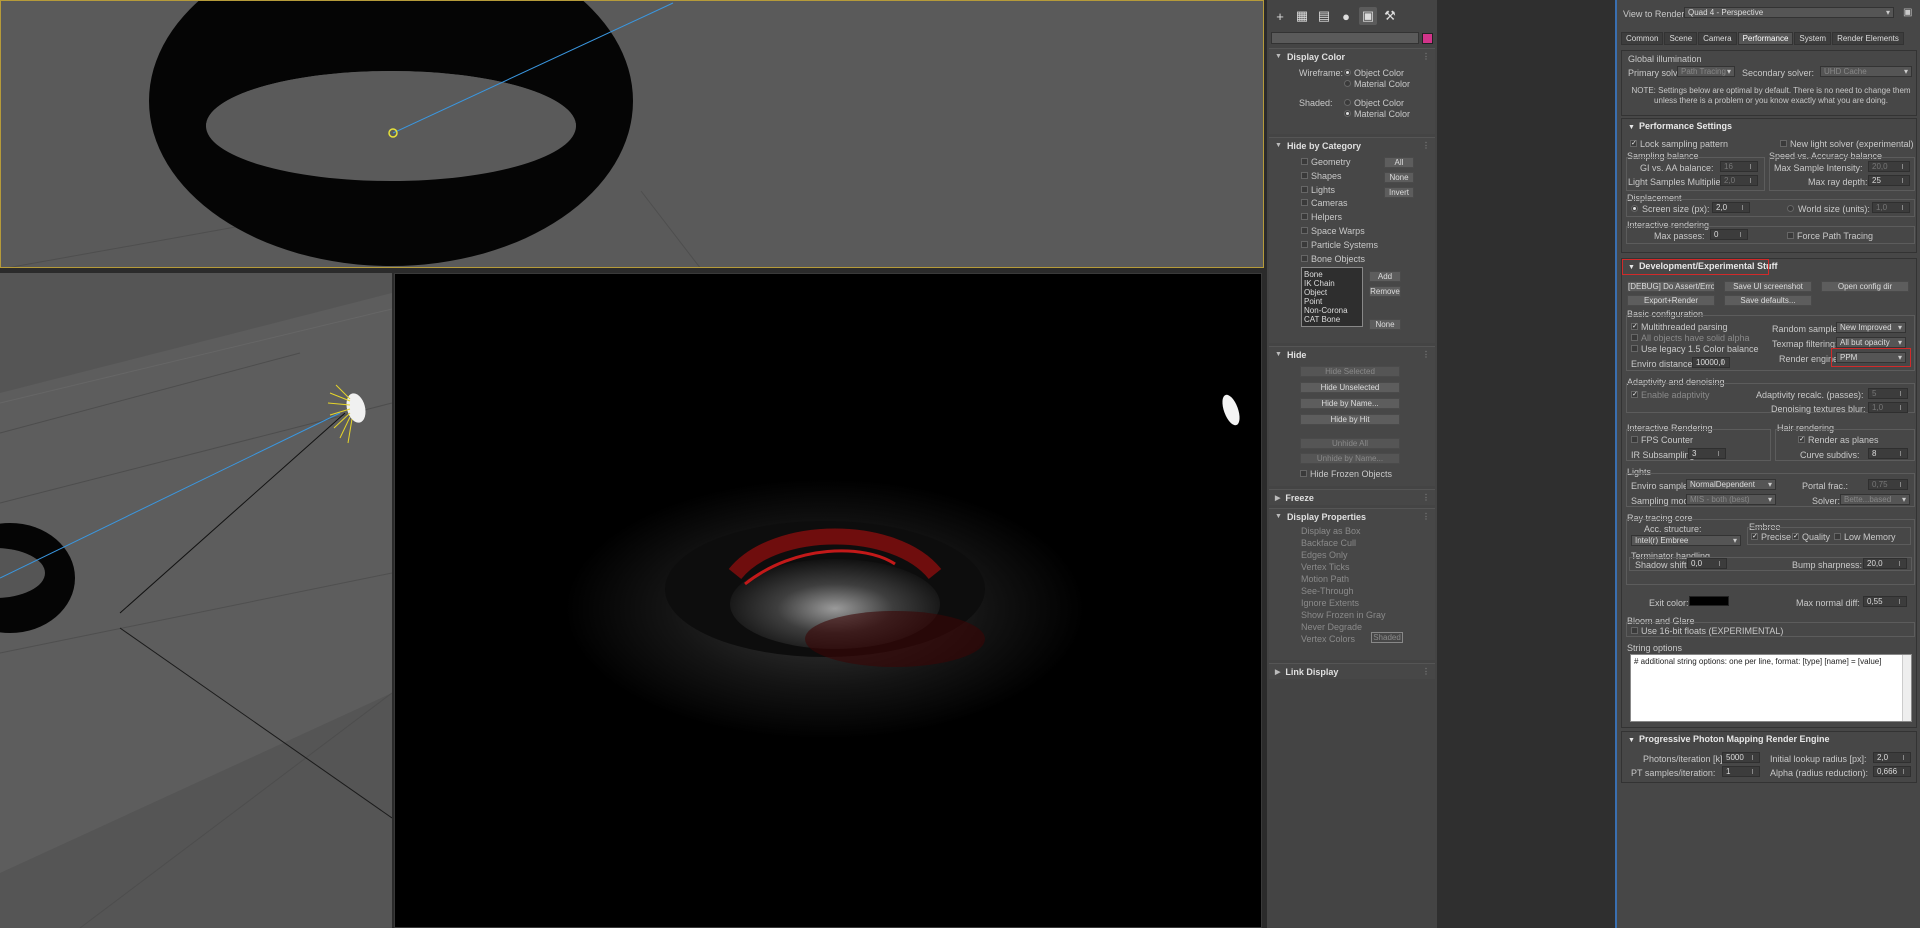 The image size is (1920, 928). Describe the element at coordinates (1731, 499) in the screenshot. I see `sampling-mode-dropdown: MIS - both (best)` at that location.